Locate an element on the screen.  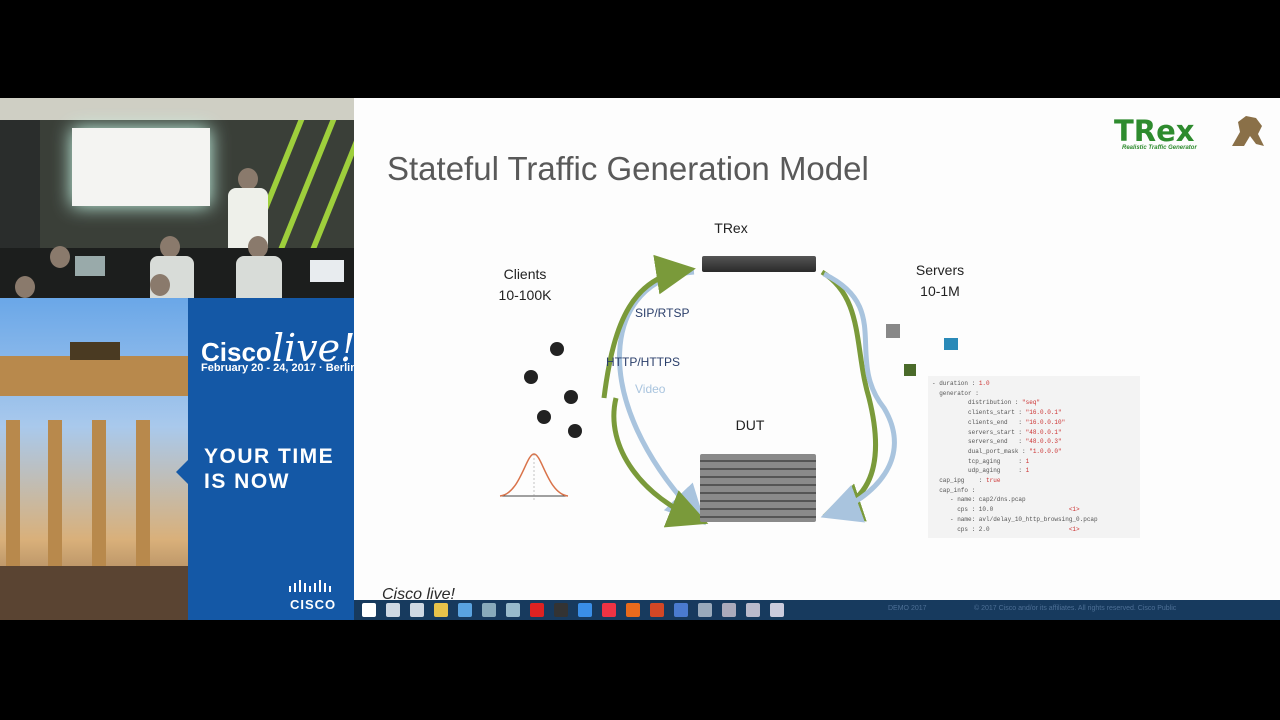
code-value: "16.0.0.1" is located at coordinates (1043, 413).